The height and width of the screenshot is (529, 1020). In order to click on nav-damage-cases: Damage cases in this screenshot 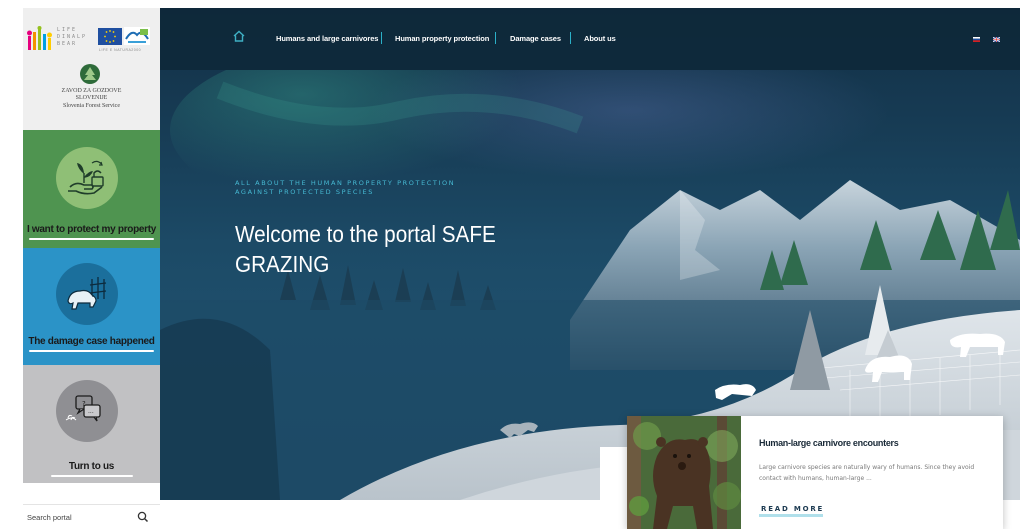, I will do `click(535, 38)`.